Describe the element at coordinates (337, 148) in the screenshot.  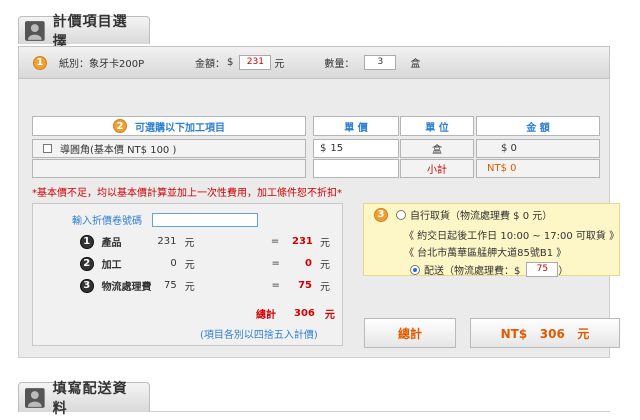
I see `item-price: 15` at that location.